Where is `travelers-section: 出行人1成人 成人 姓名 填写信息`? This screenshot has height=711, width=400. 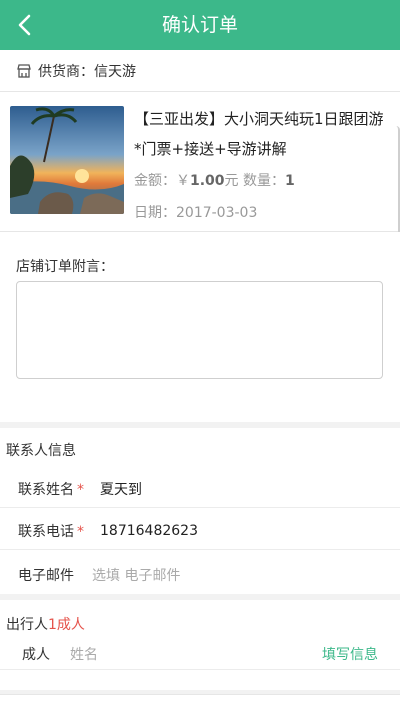 travelers-section: 出行人1成人 成人 姓名 填写信息 is located at coordinates (200, 645).